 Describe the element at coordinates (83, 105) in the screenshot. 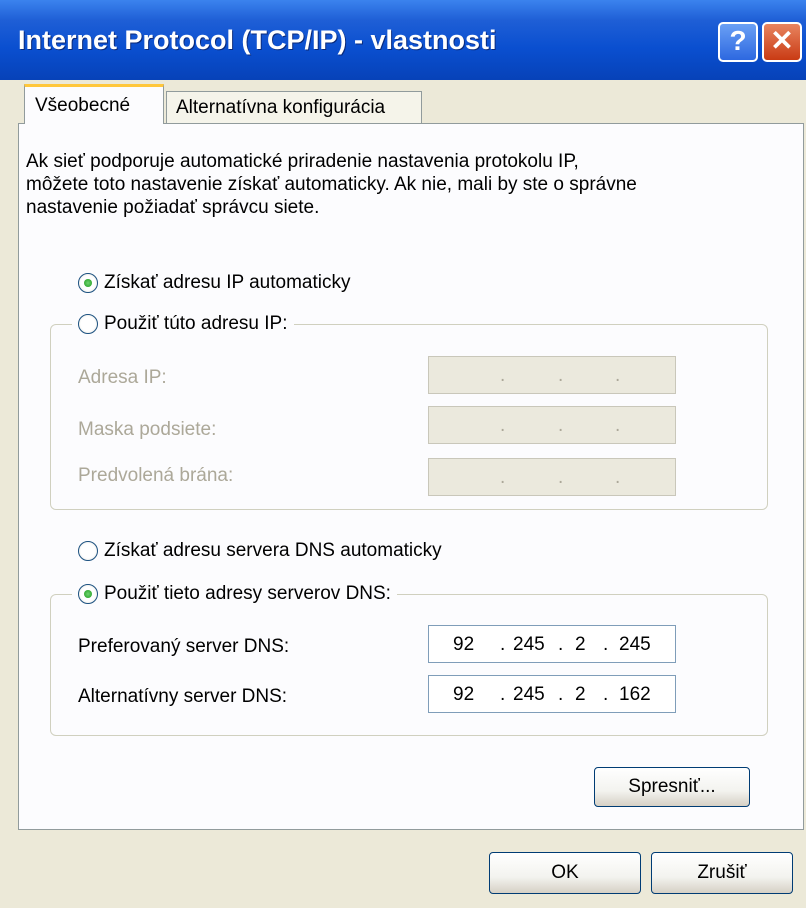

I see `tab-general-label: Všeobecné` at that location.